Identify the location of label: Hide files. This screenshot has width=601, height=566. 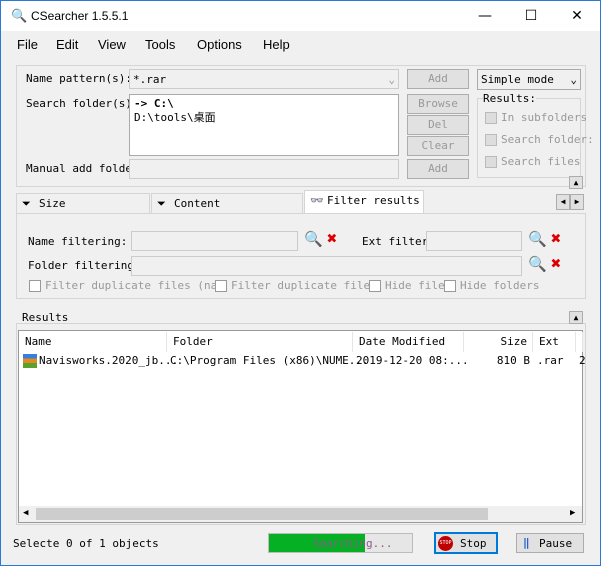
(418, 285).